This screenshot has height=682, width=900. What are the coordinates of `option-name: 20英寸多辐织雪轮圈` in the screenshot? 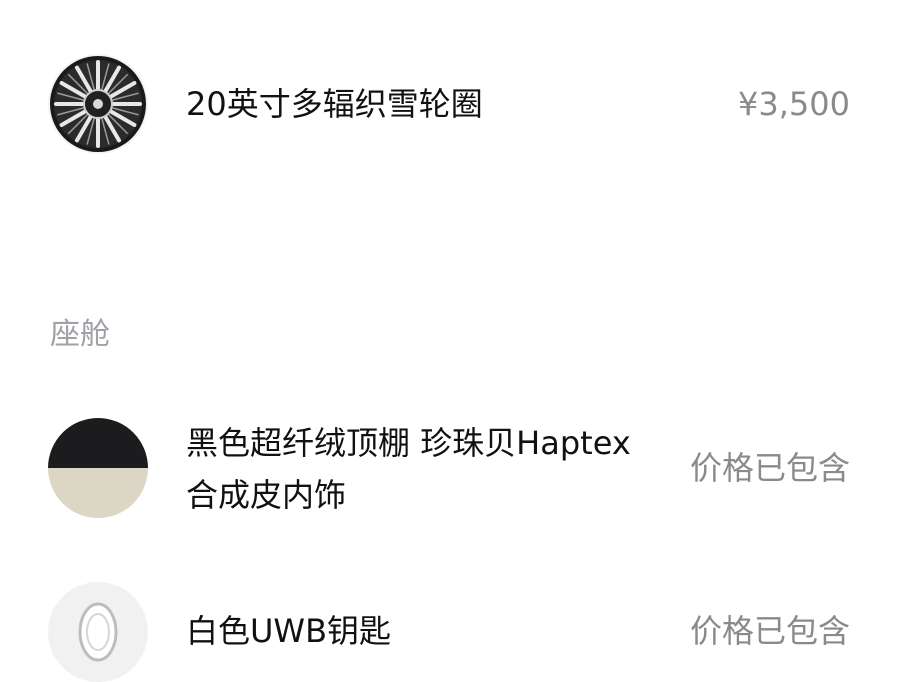 It's located at (334, 104).